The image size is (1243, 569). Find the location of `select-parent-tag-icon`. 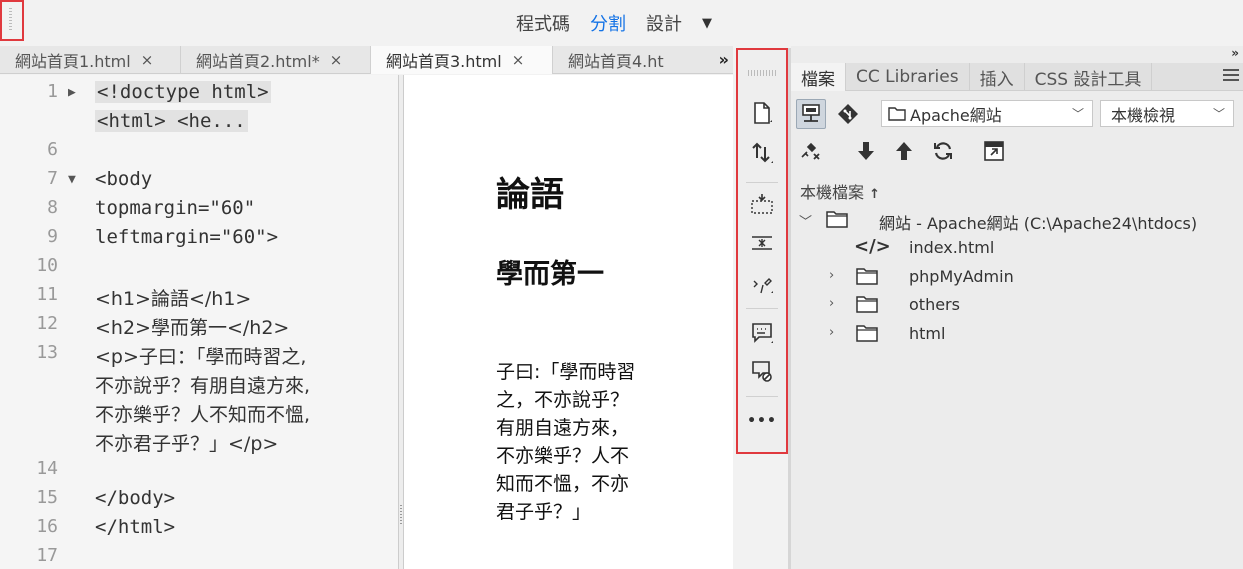

select-parent-tag-icon is located at coordinates (762, 283).